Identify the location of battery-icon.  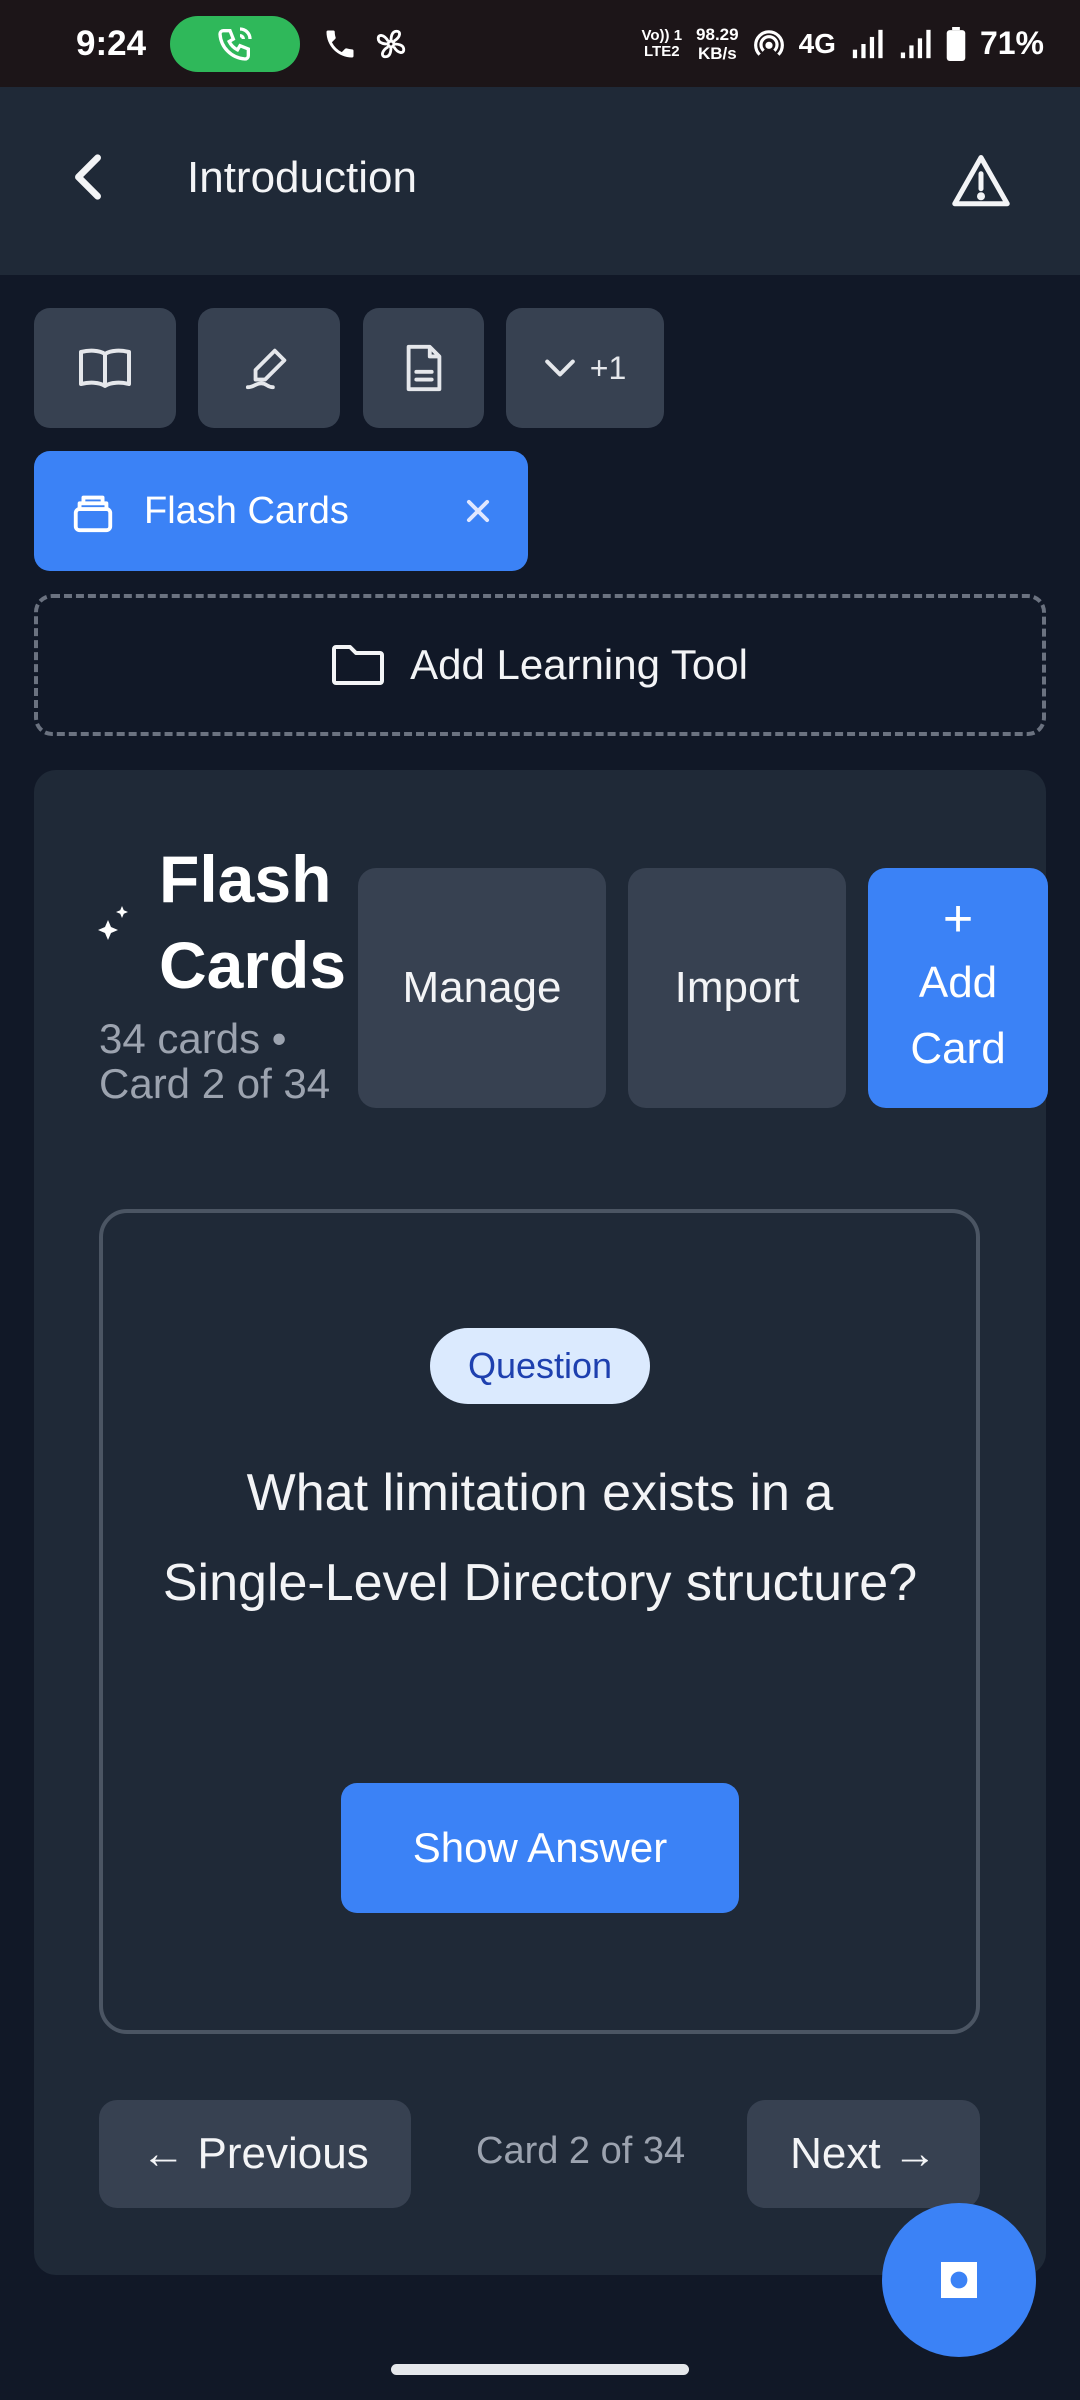
(956, 43).